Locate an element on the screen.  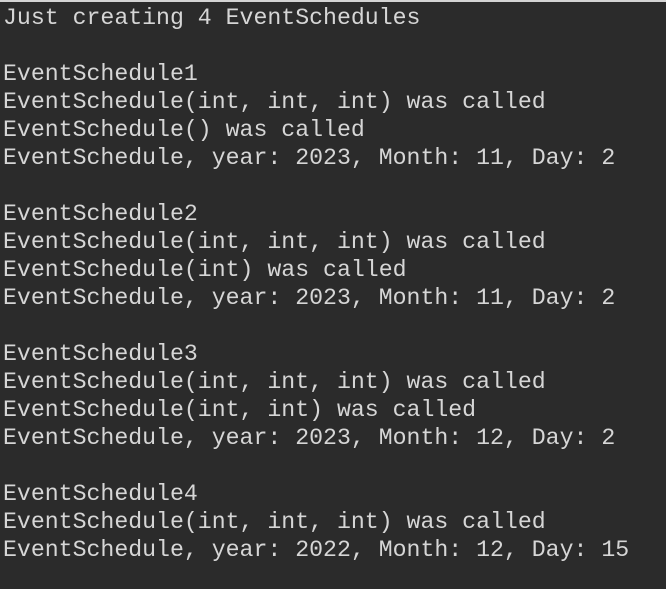
console-line: EventSchedule2 is located at coordinates (100, 214).